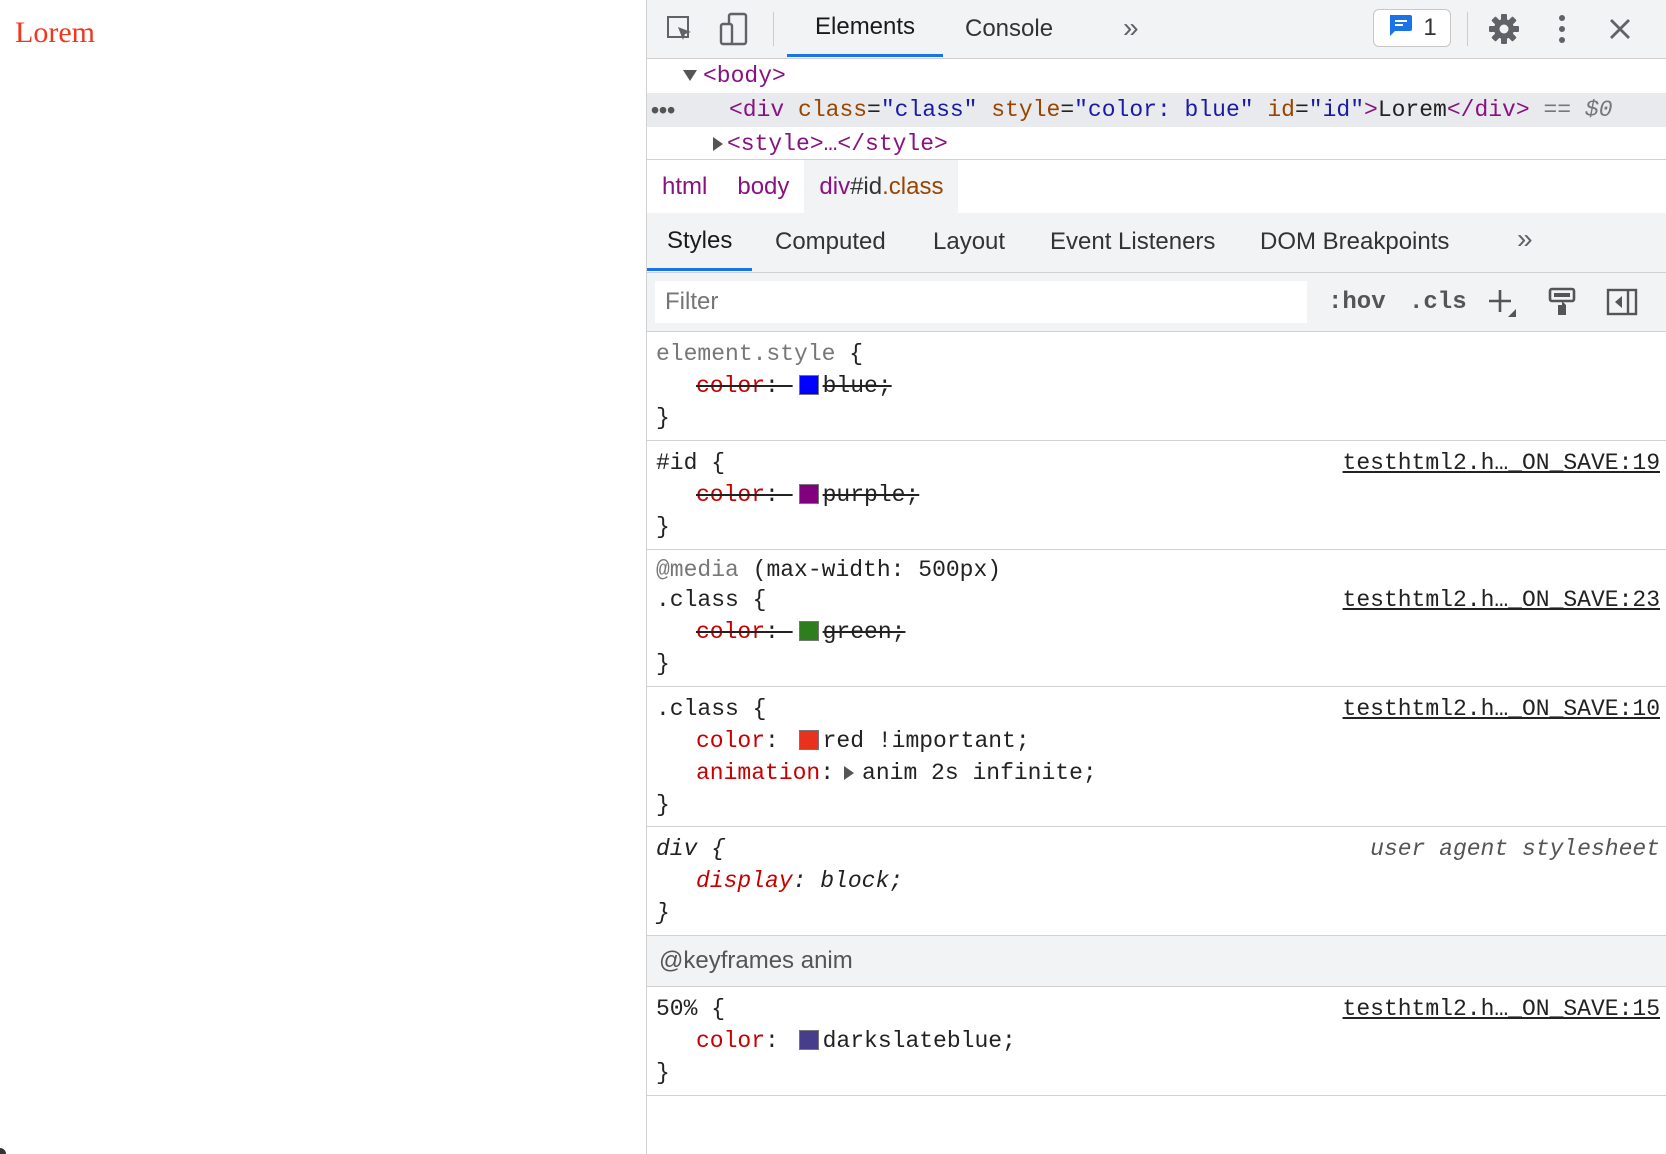 The width and height of the screenshot is (1666, 1154). Describe the element at coordinates (1164, 110) in the screenshot. I see `attr-value: "color: blue"` at that location.